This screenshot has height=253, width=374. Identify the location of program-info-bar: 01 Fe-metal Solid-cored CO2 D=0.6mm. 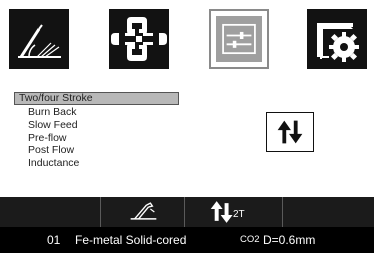
(187, 240).